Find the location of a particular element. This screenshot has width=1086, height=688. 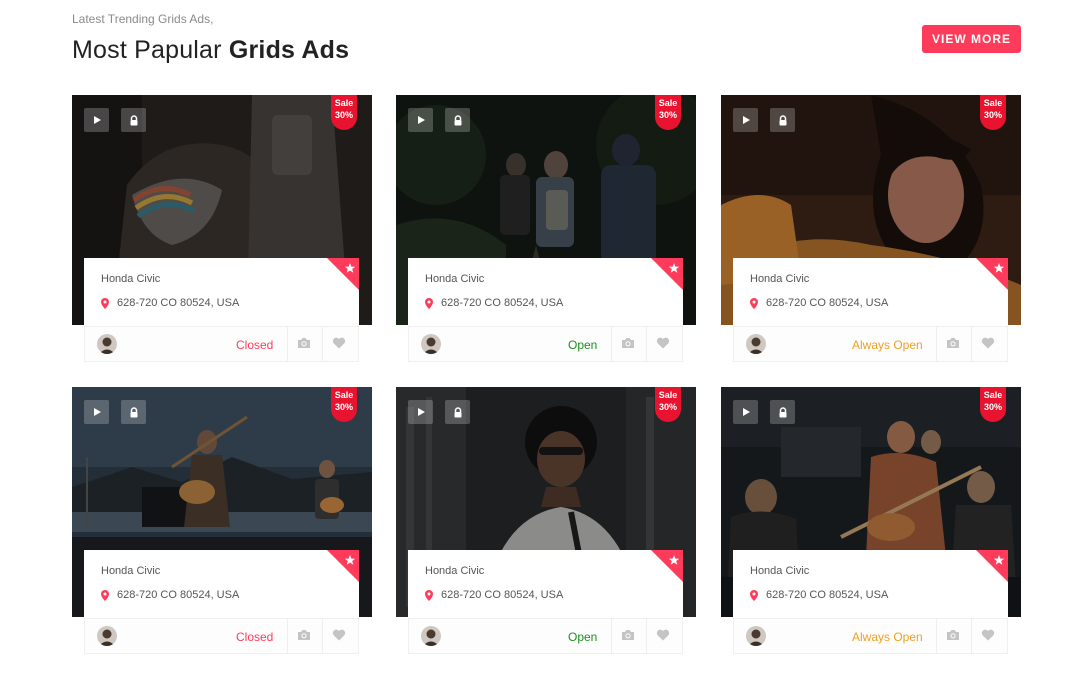

status-text: Always Open is located at coordinates (887, 345).